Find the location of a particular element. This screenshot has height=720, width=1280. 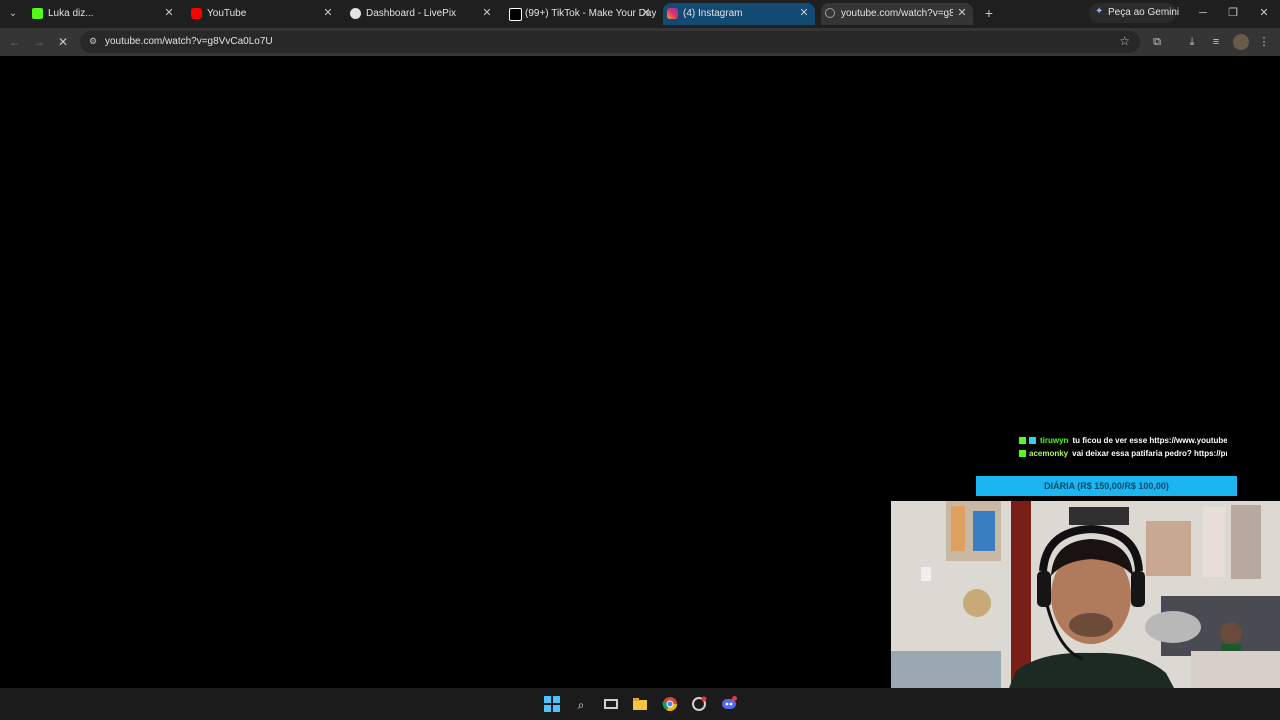

bookmark-star-icon: ☆ is located at coordinates (1124, 41).